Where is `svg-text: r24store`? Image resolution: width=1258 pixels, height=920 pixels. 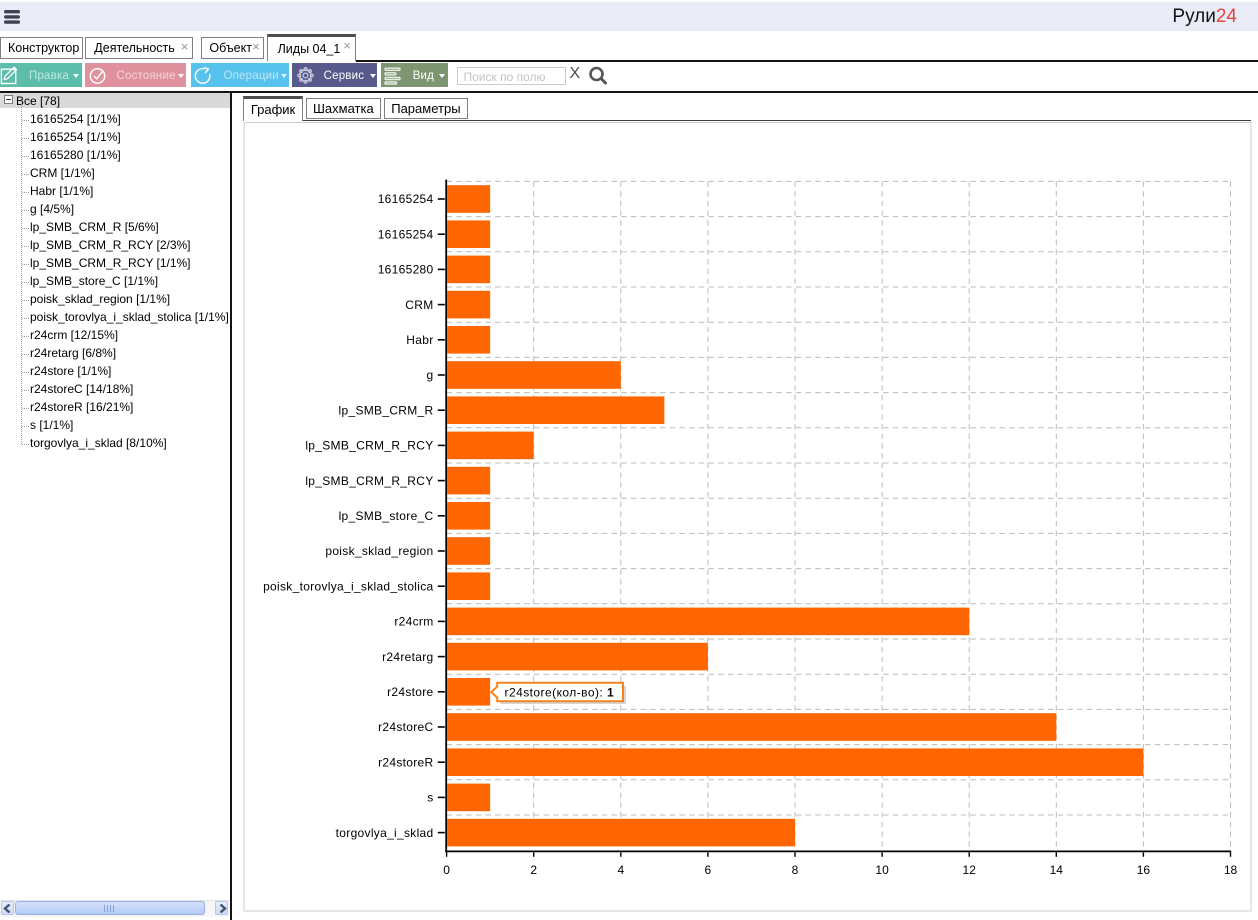
svg-text: r24store is located at coordinates (410, 692).